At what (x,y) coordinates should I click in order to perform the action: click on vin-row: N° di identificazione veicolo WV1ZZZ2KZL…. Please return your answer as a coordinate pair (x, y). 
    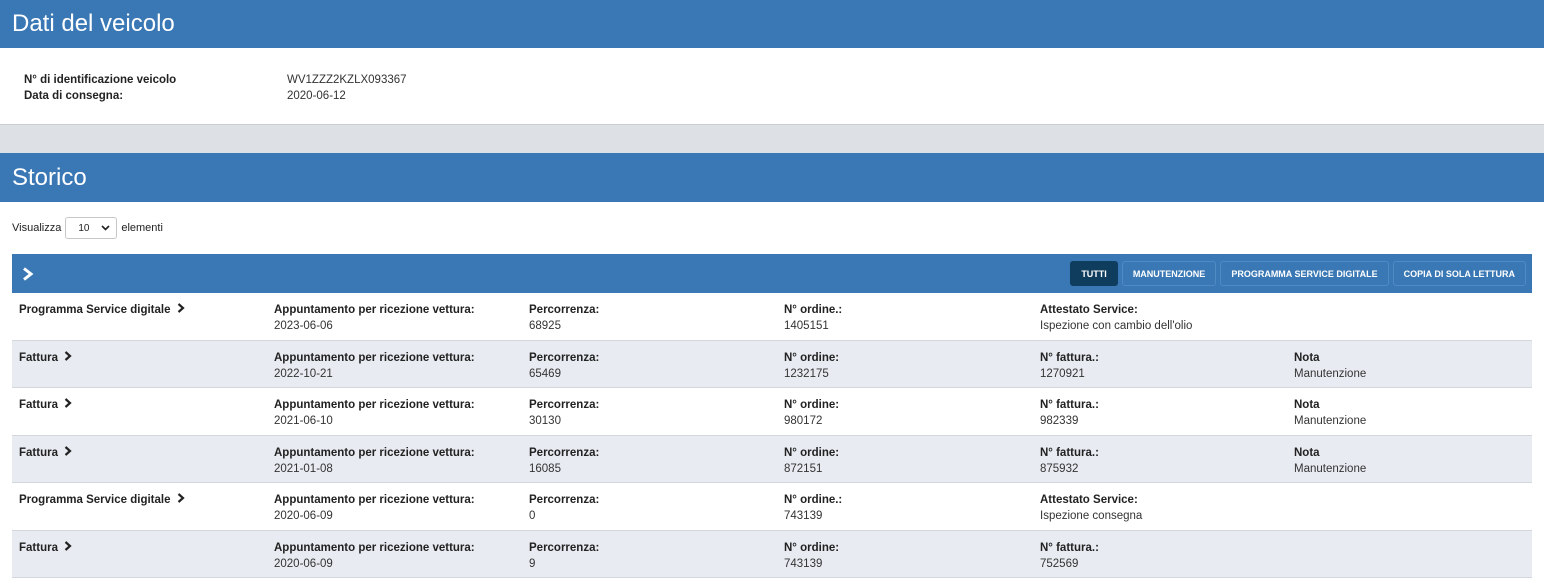
    Looking at the image, I should click on (784, 80).